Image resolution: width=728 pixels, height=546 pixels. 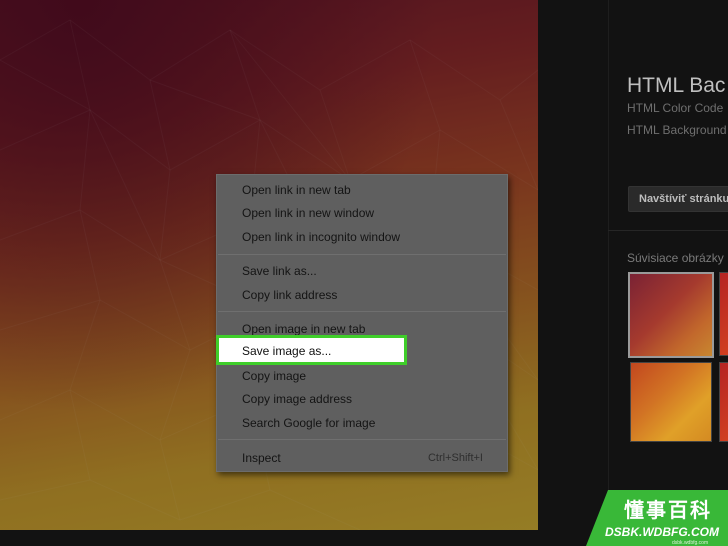 I want to click on side-divider, so click(x=668, y=230).